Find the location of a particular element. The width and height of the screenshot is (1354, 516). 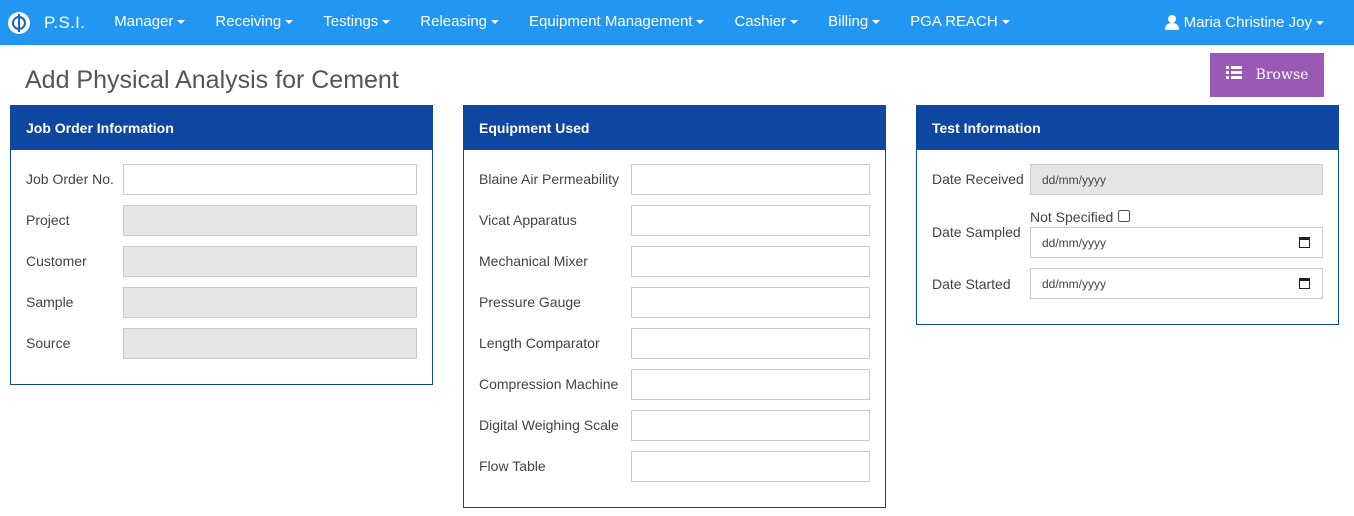

job-order-no-input is located at coordinates (270, 179).